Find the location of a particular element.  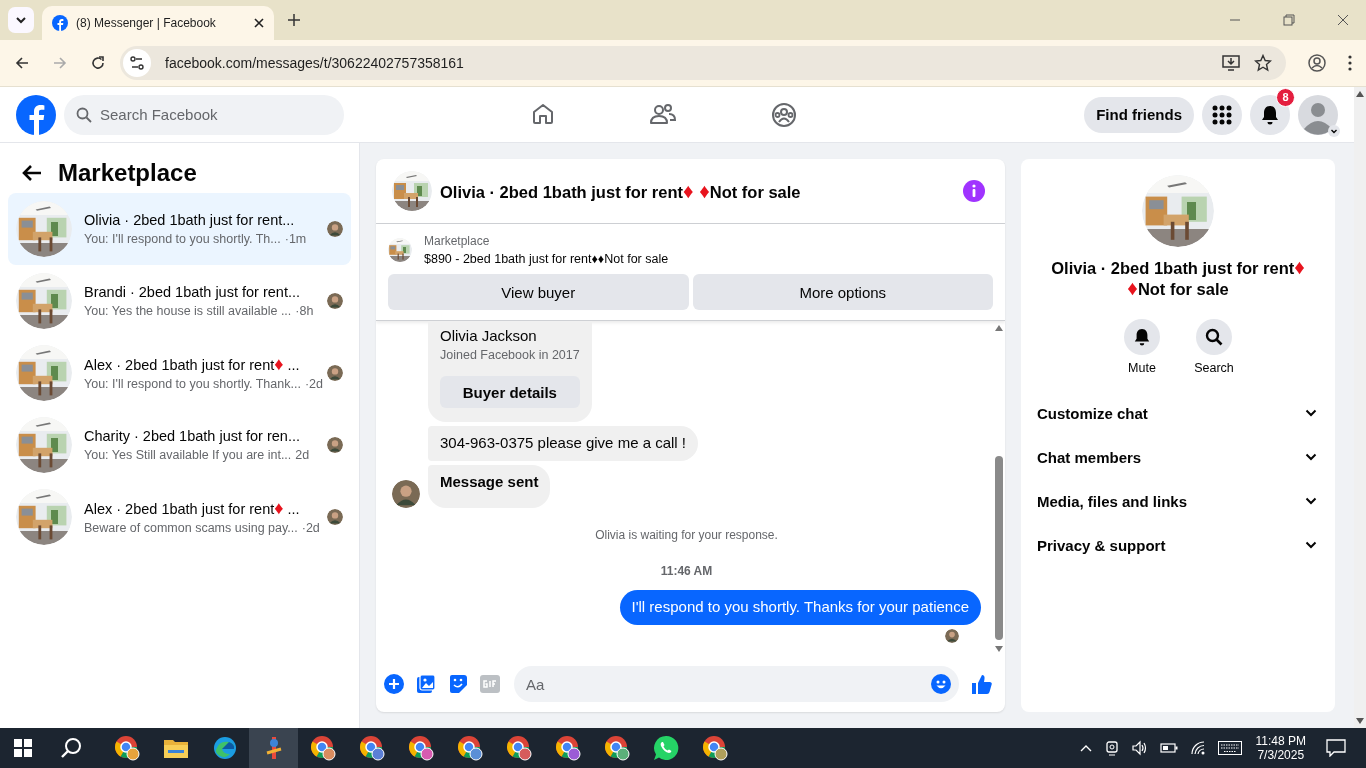

edge-icon is located at coordinates (224, 748).